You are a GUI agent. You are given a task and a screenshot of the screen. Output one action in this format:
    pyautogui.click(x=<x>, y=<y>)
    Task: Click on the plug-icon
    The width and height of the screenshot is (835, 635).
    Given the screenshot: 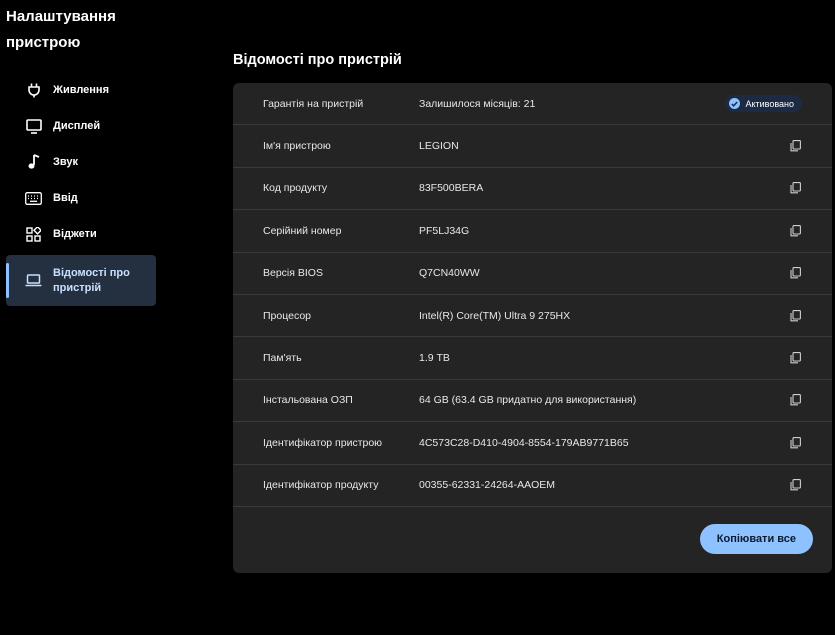 What is the action you would take?
    pyautogui.click(x=33, y=90)
    